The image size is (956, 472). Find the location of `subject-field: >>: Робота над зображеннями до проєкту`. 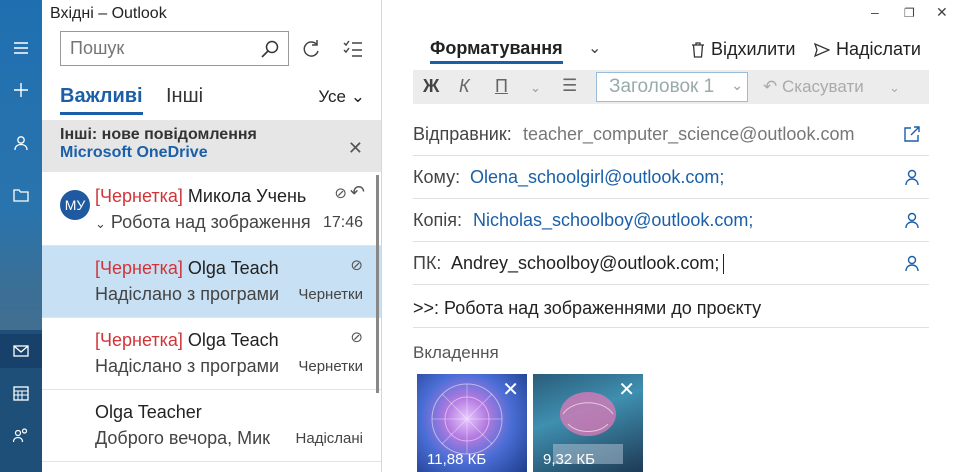

subject-field: >>: Робота над зображеннями до проєкту is located at coordinates (671, 308).